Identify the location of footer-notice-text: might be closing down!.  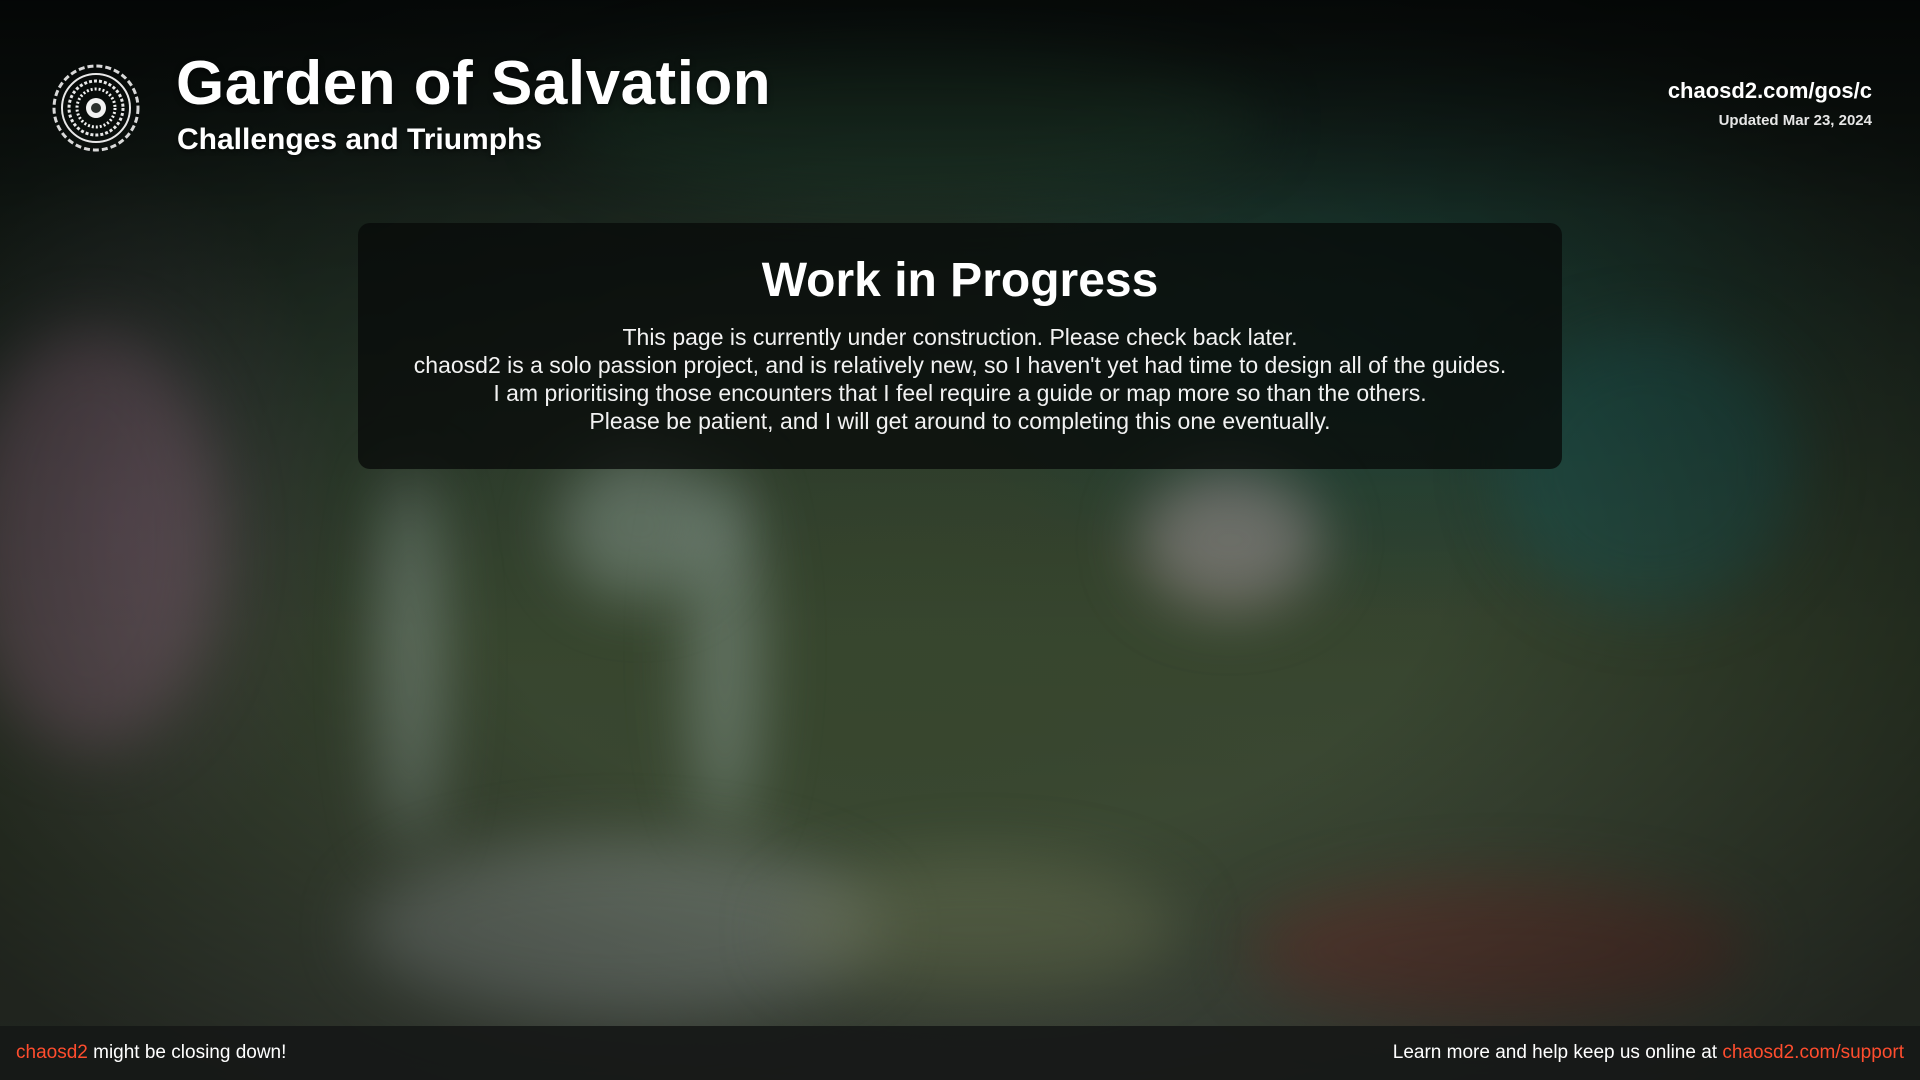
(187, 1052).